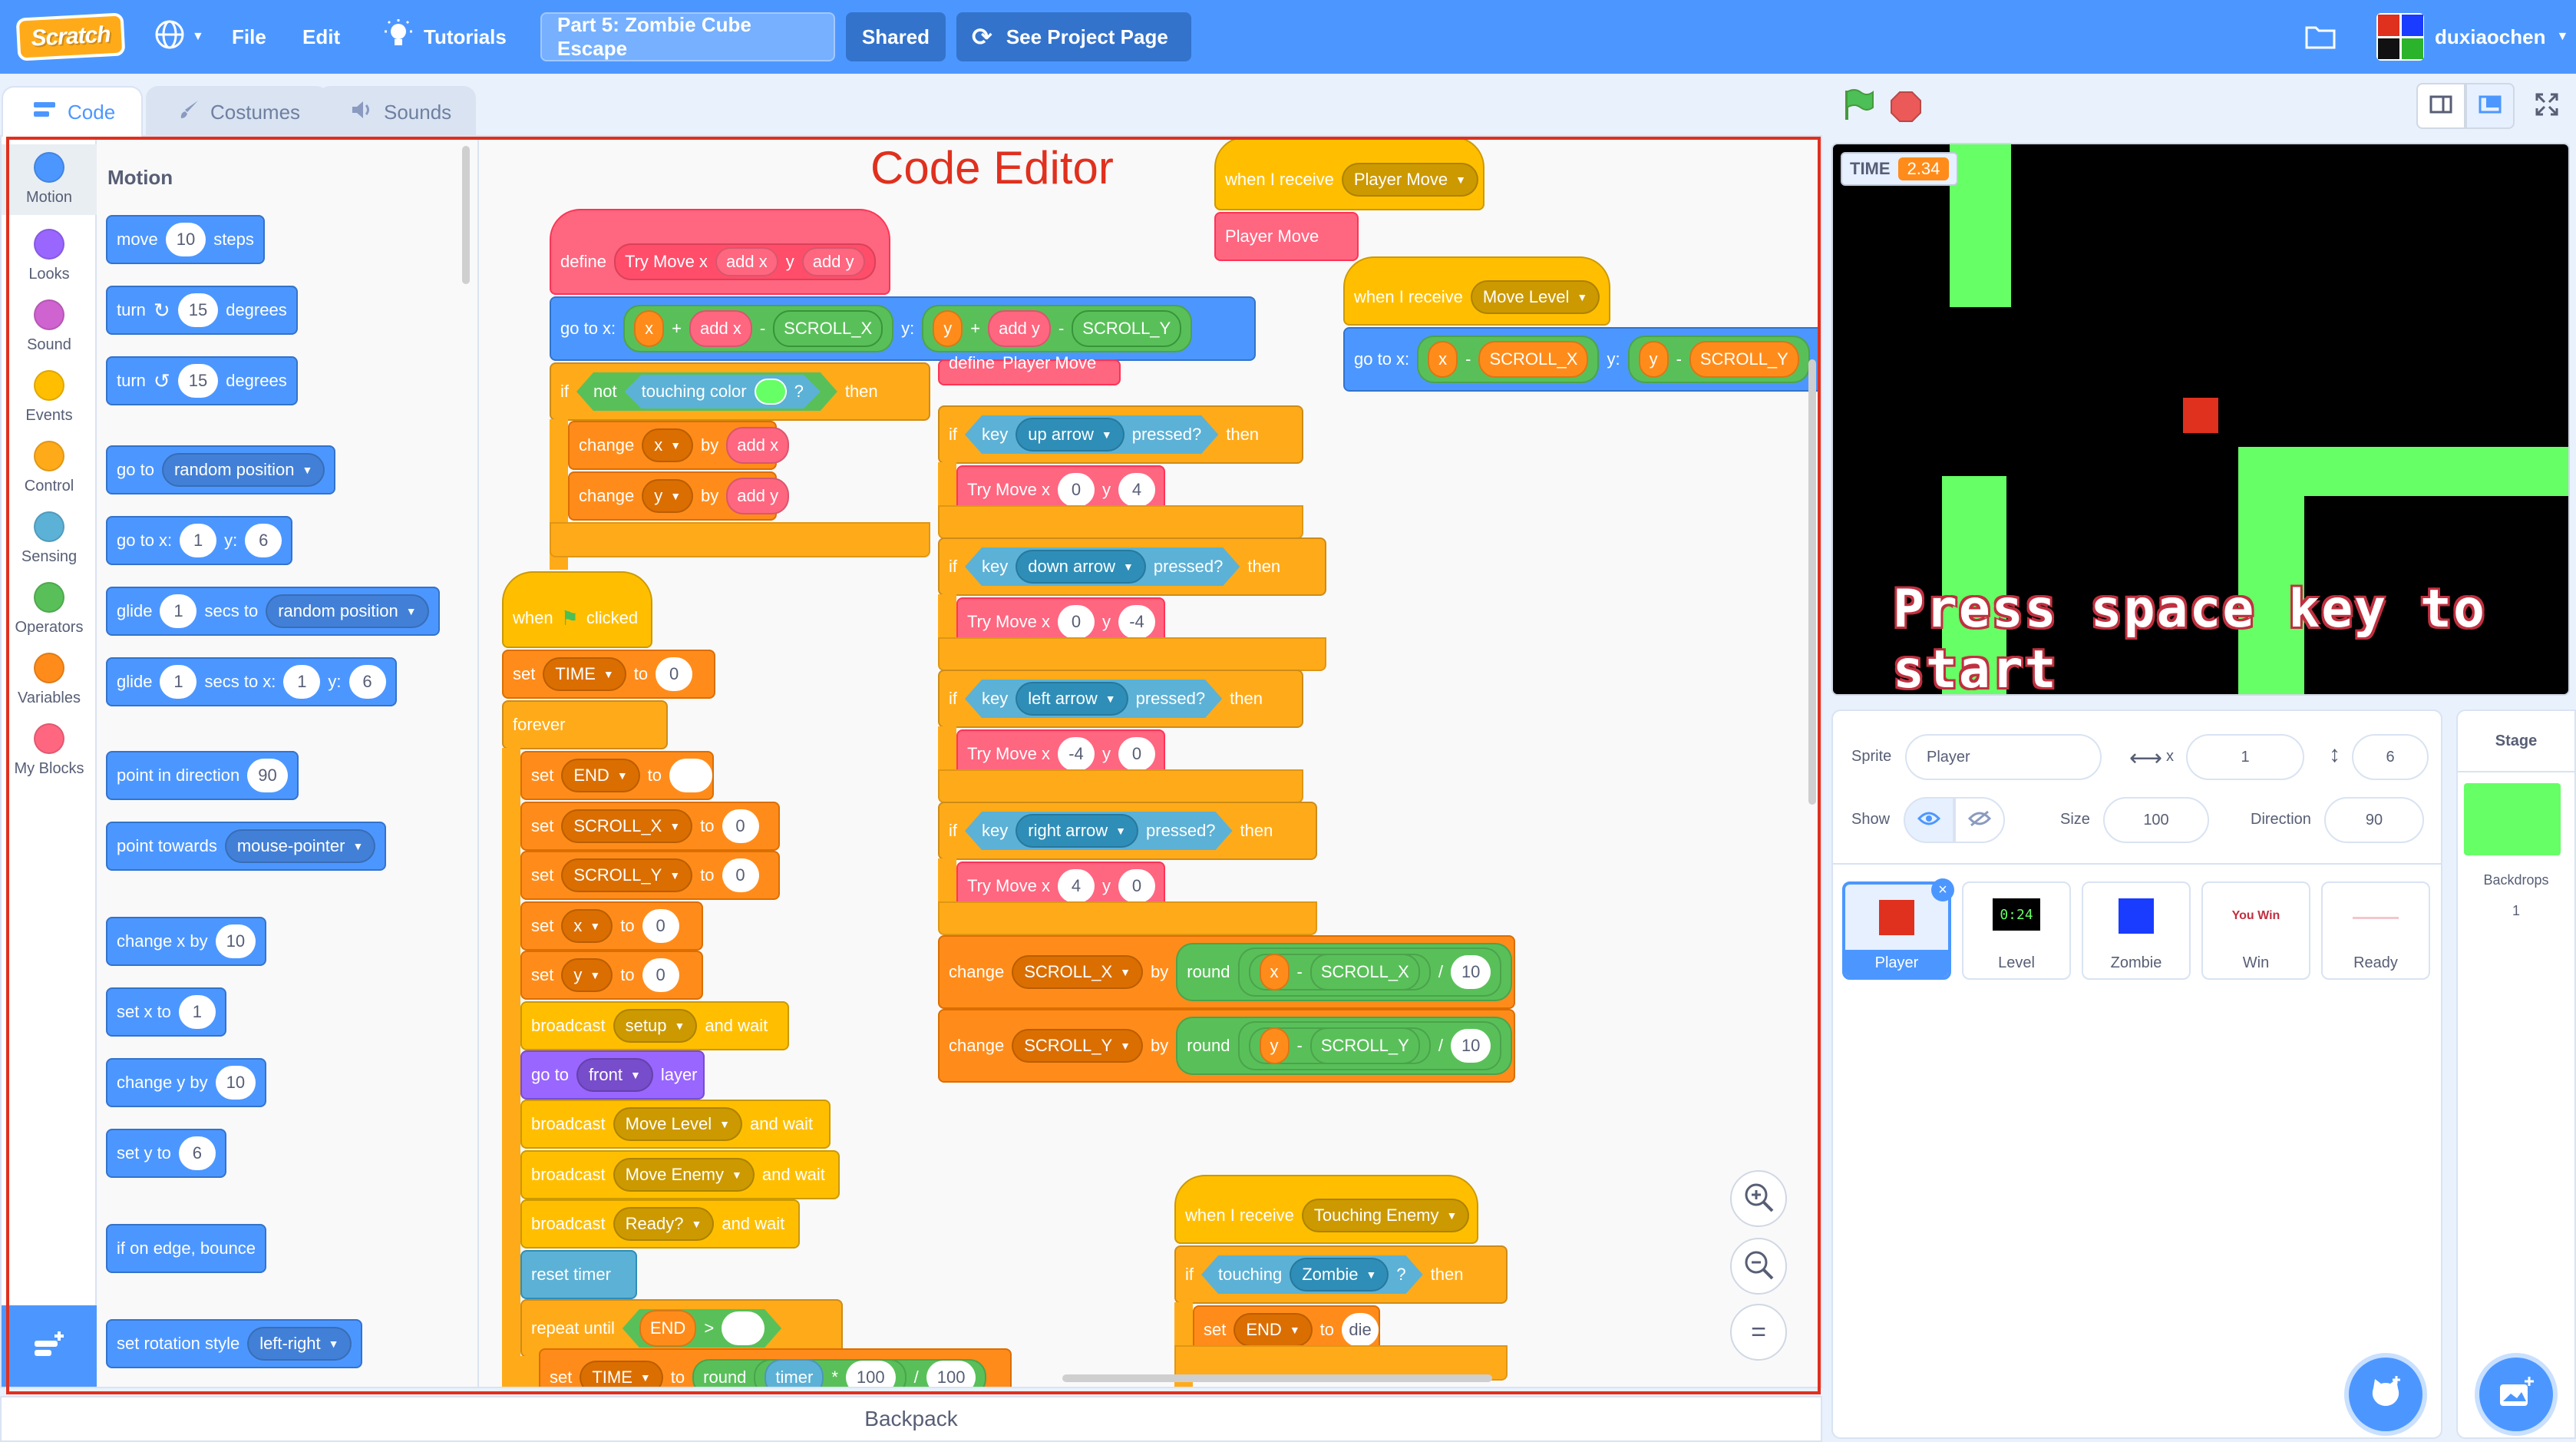  What do you see at coordinates (2472, 37) in the screenshot?
I see `account-menu: duxiaochen ▼` at bounding box center [2472, 37].